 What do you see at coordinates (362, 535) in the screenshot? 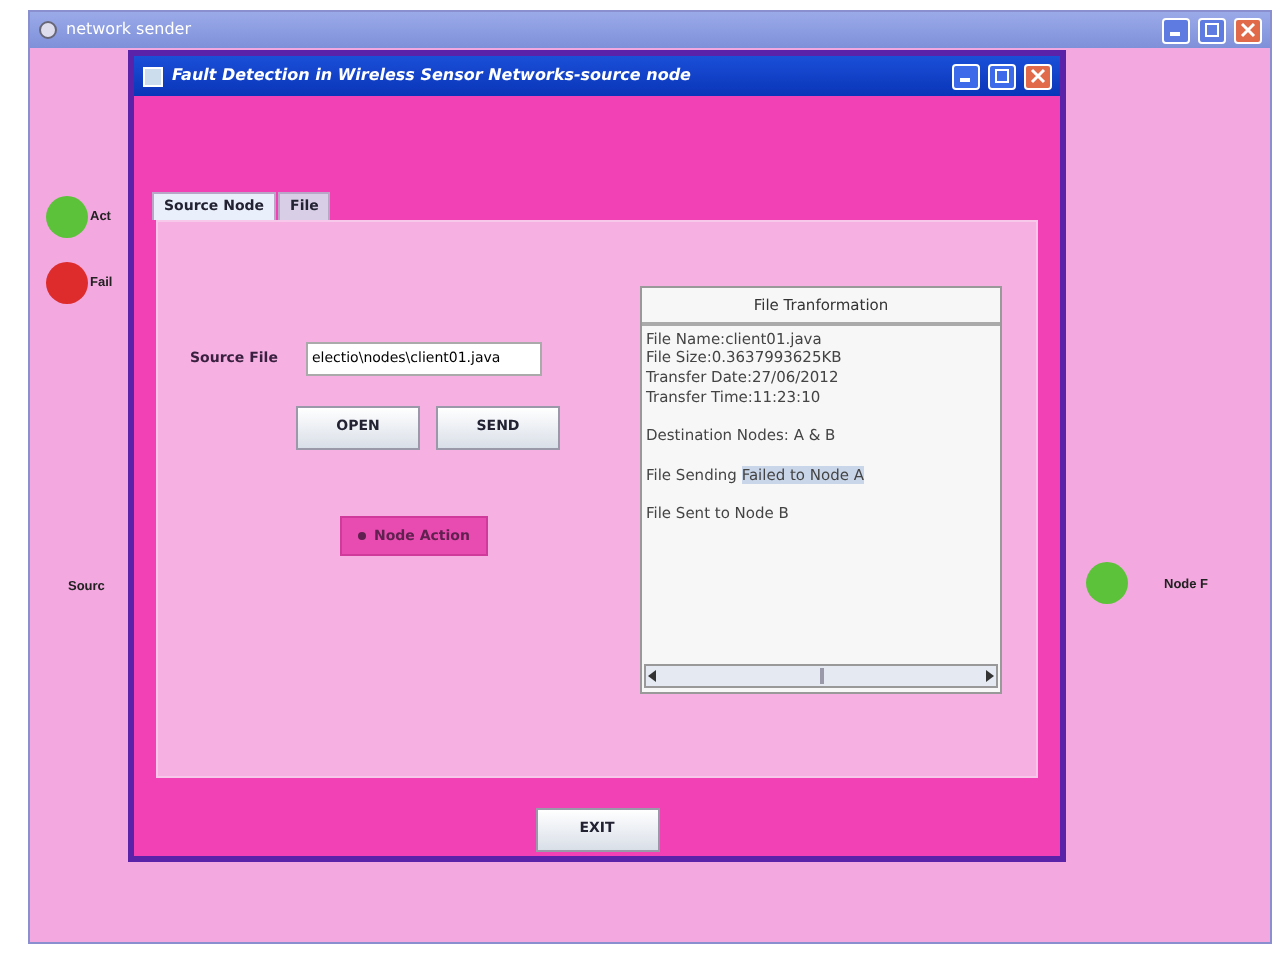
I see `bullet-icon` at bounding box center [362, 535].